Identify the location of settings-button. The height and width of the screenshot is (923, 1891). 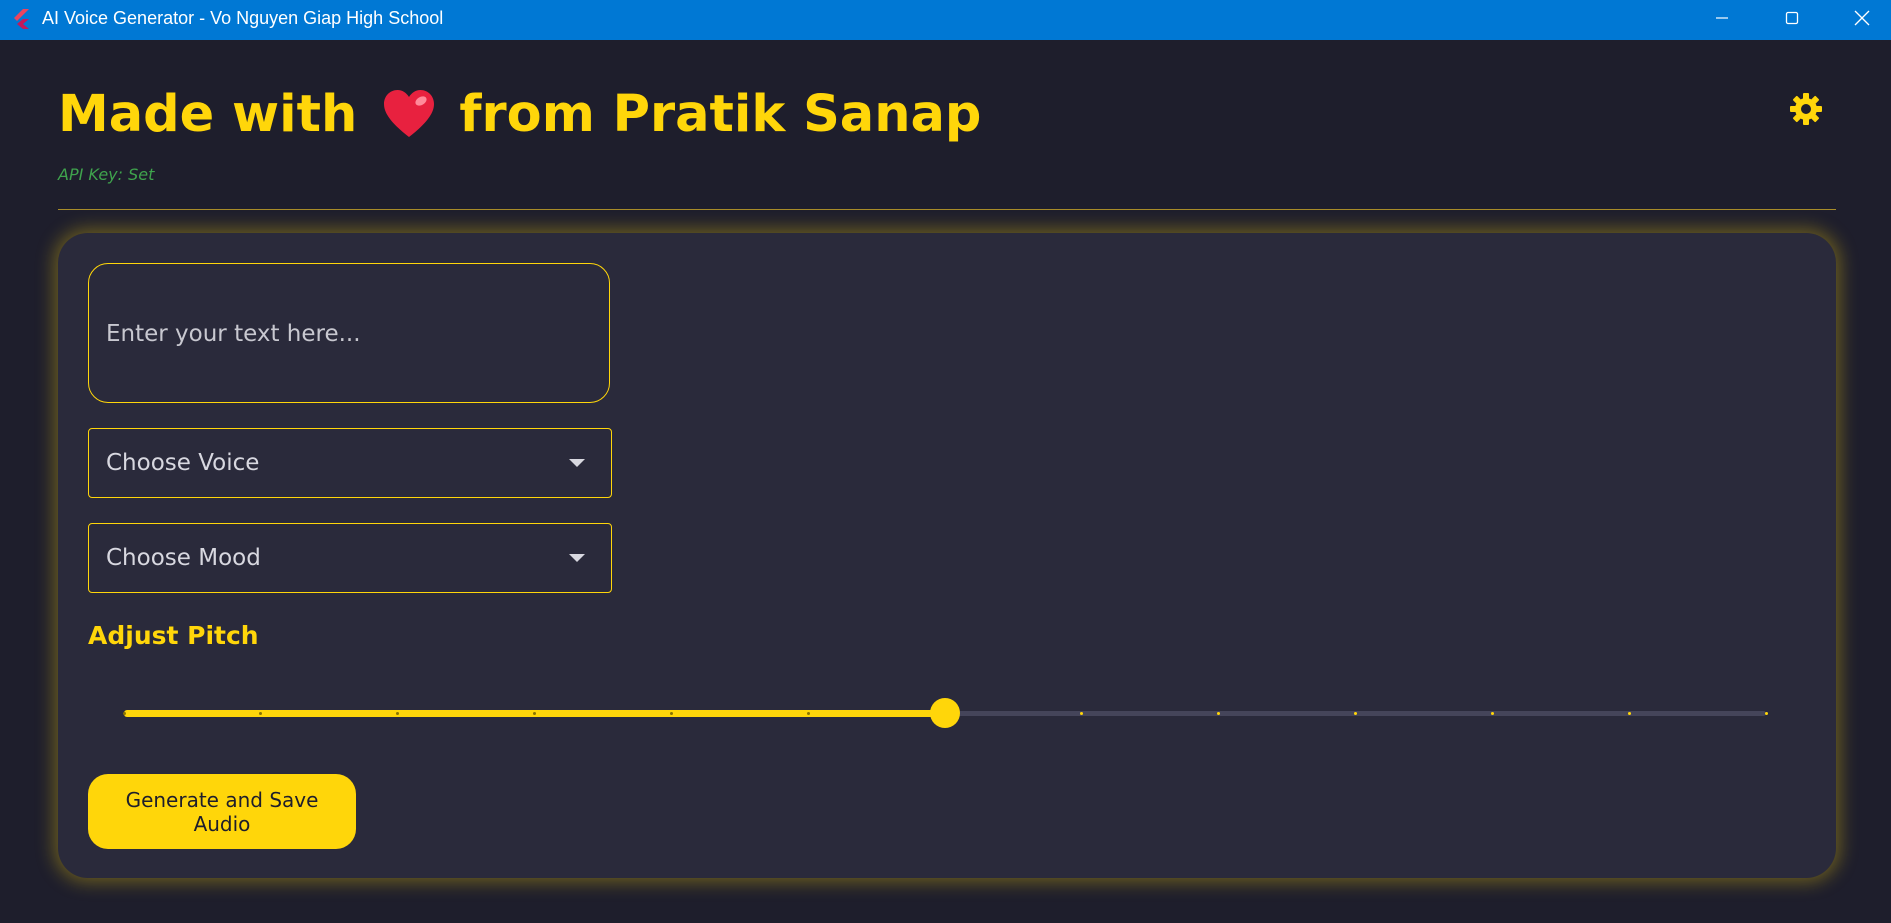
(1806, 109).